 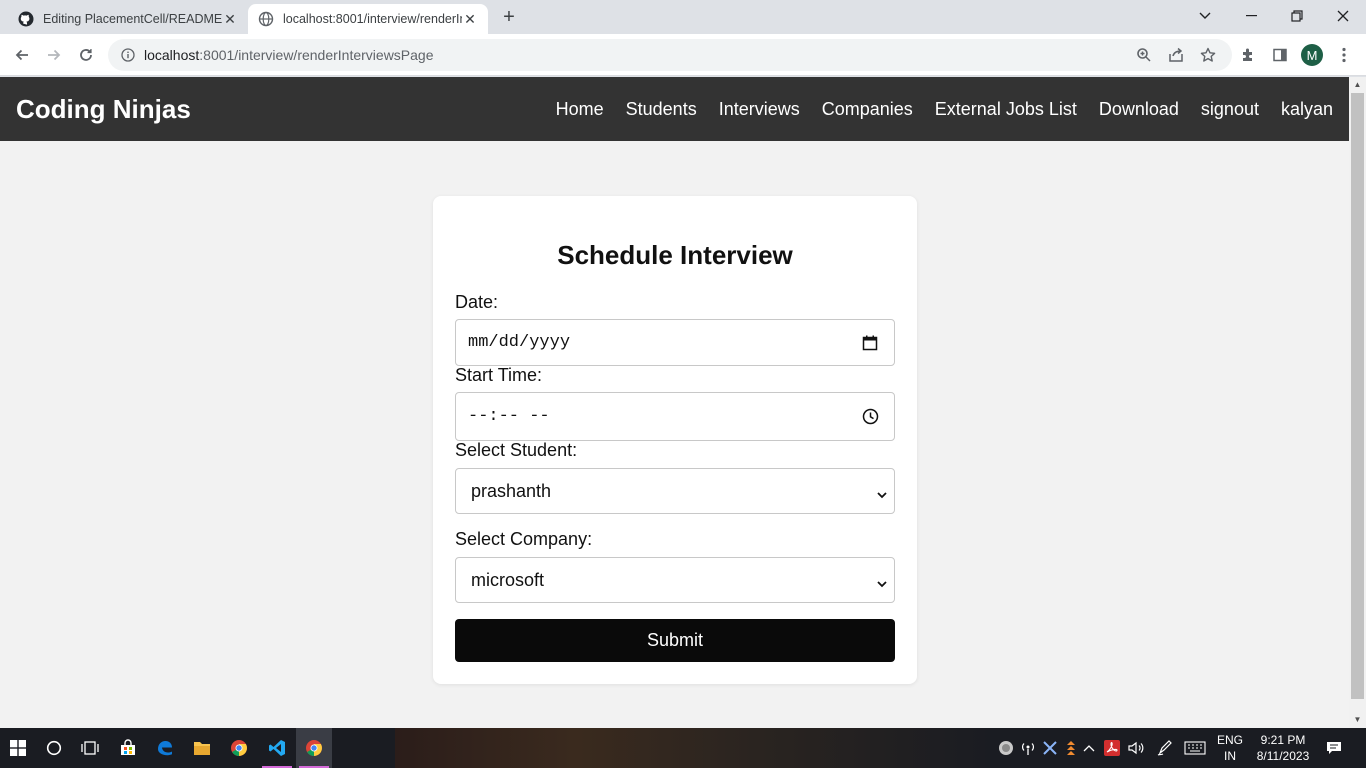 What do you see at coordinates (1006, 109) in the screenshot?
I see `nav-external-jobs-list: External Jobs List` at bounding box center [1006, 109].